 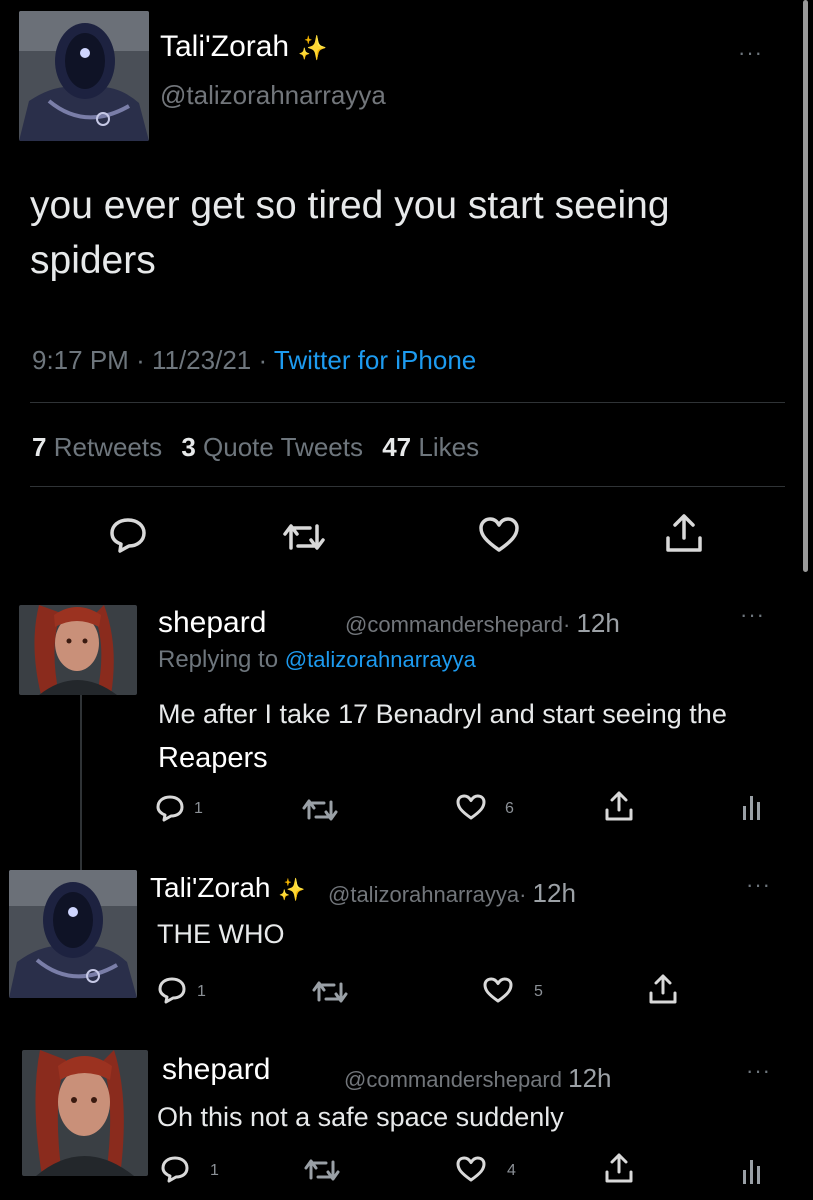 What do you see at coordinates (80, 360) in the screenshot?
I see `tweet-time: 9:17 PM` at bounding box center [80, 360].